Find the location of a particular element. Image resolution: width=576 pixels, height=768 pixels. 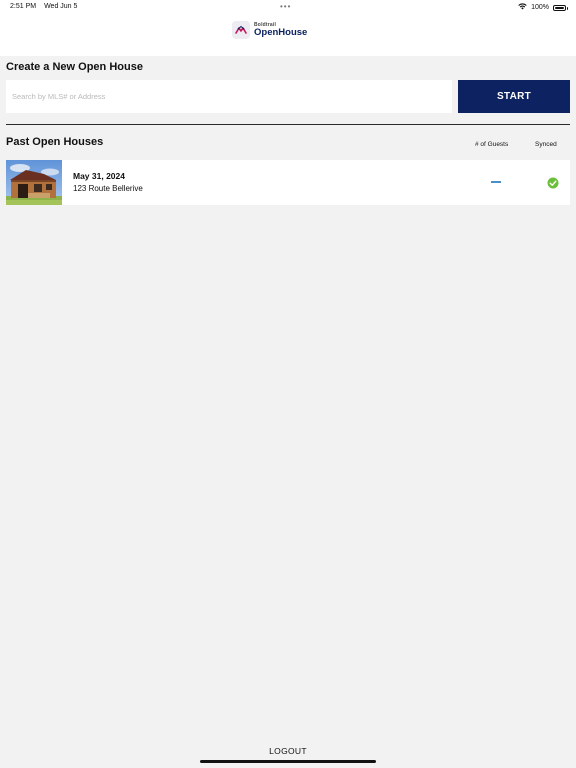

status-date: Wed Jun 5 is located at coordinates (61, 6).